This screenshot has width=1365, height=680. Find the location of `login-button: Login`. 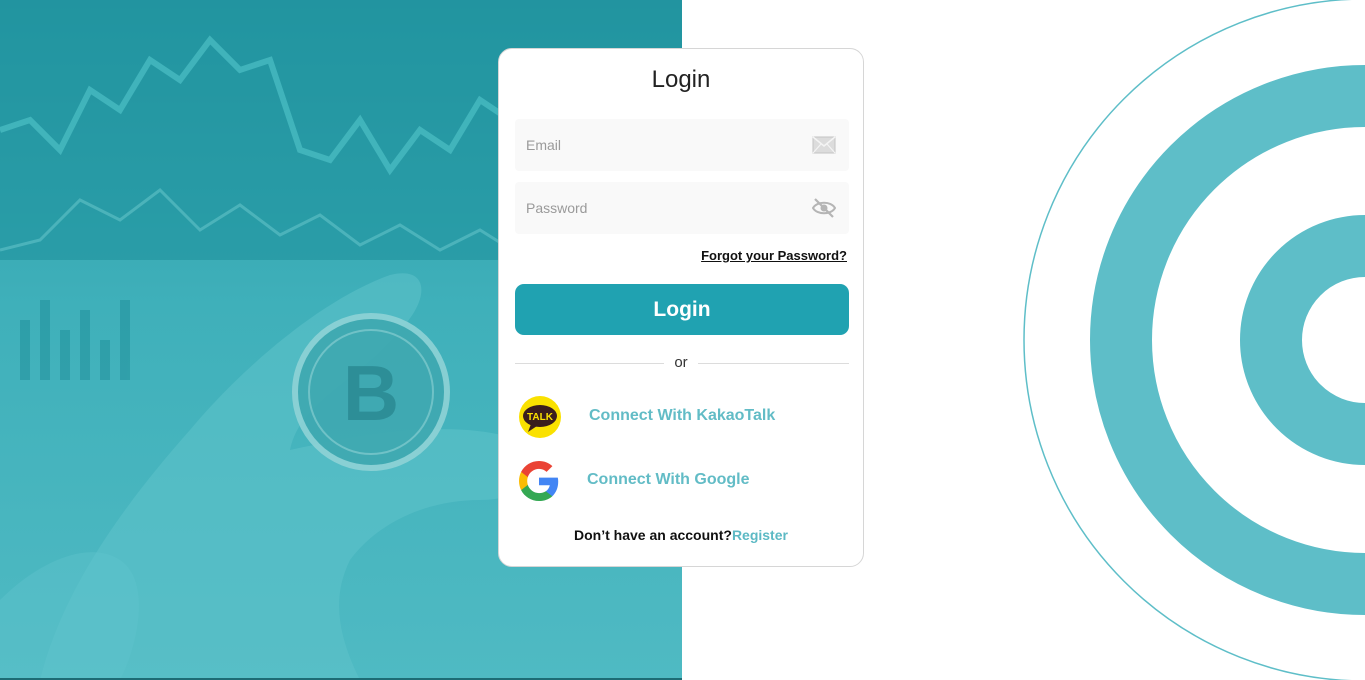

login-button: Login is located at coordinates (682, 309).